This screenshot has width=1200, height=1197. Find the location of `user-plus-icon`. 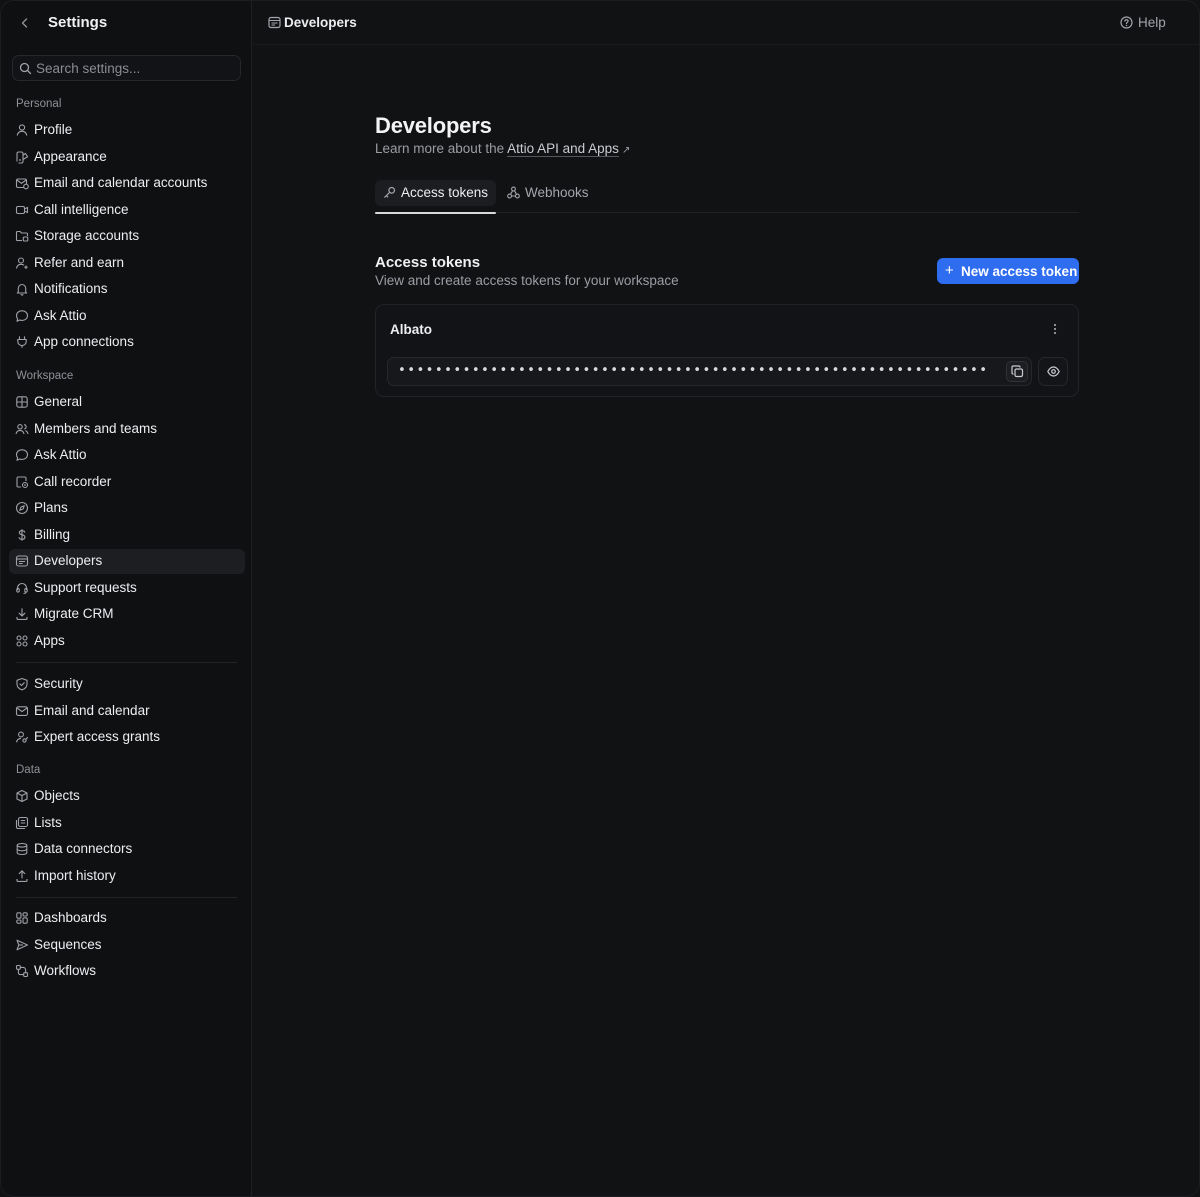

user-plus-icon is located at coordinates (21, 262).